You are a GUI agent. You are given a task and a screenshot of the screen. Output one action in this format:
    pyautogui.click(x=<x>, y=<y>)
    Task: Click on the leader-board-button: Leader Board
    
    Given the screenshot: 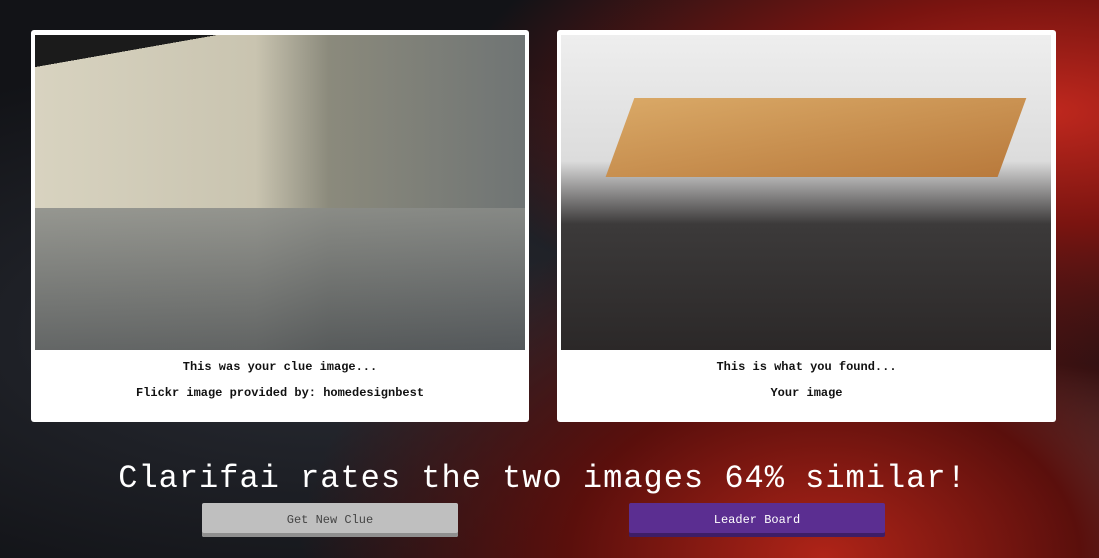 What is the action you would take?
    pyautogui.click(x=757, y=520)
    